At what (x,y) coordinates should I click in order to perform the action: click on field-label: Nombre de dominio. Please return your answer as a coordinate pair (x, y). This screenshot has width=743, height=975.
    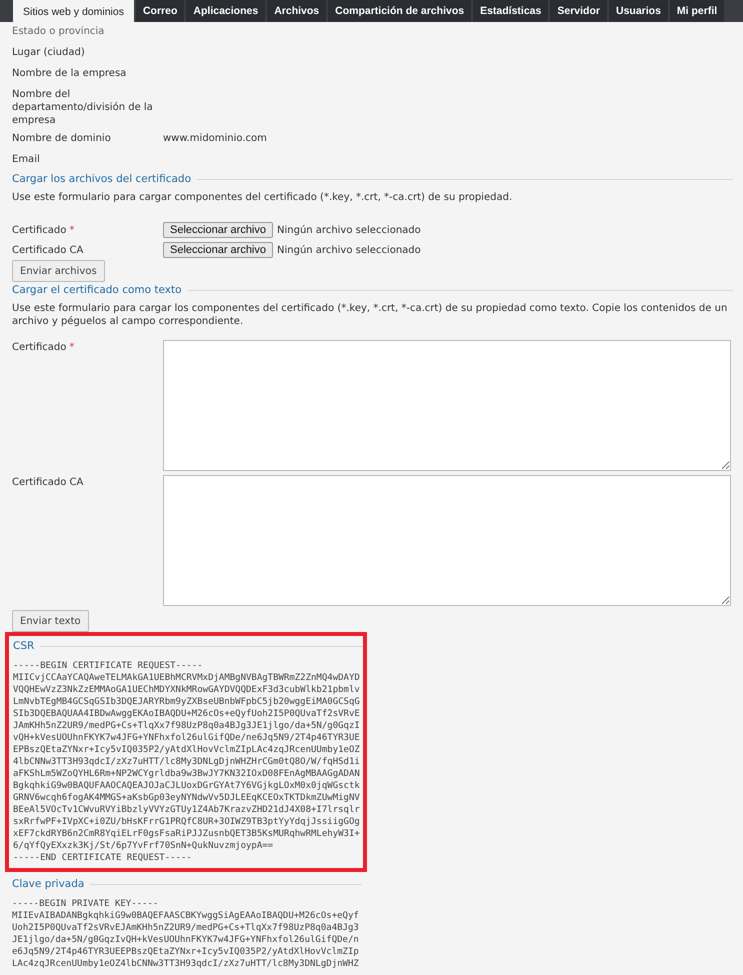
    Looking at the image, I should click on (62, 138).